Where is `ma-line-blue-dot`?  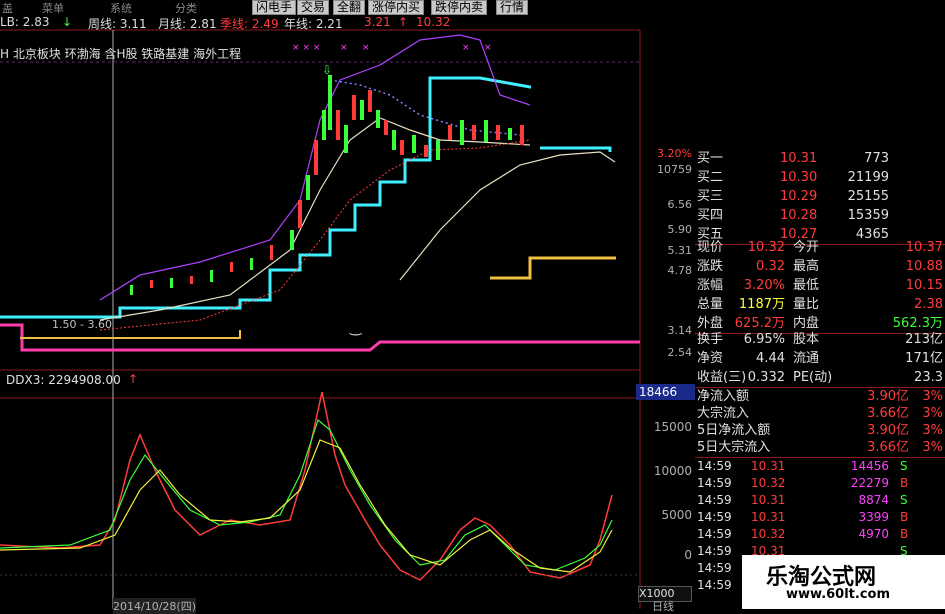 ma-line-blue-dot is located at coordinates (425, 107).